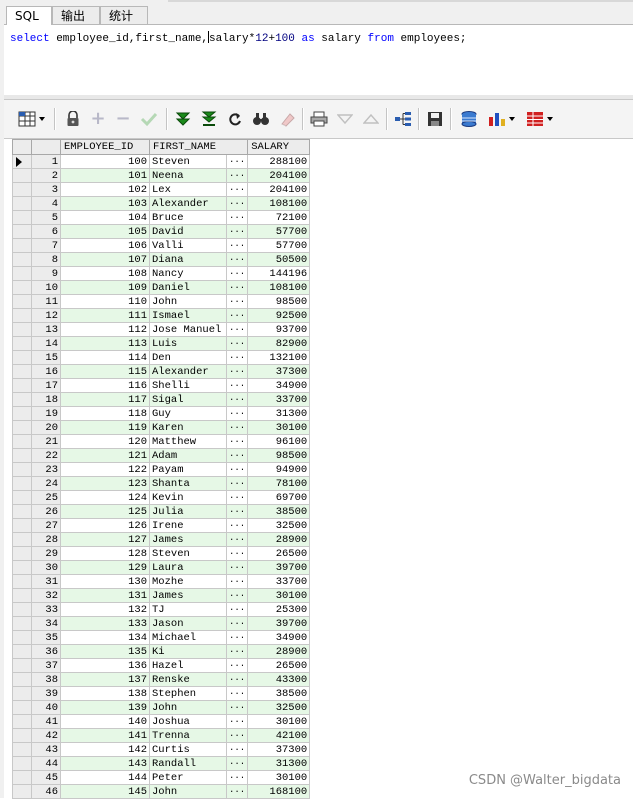 The image size is (633, 799). I want to click on cell-salary: 34900, so click(279, 637).